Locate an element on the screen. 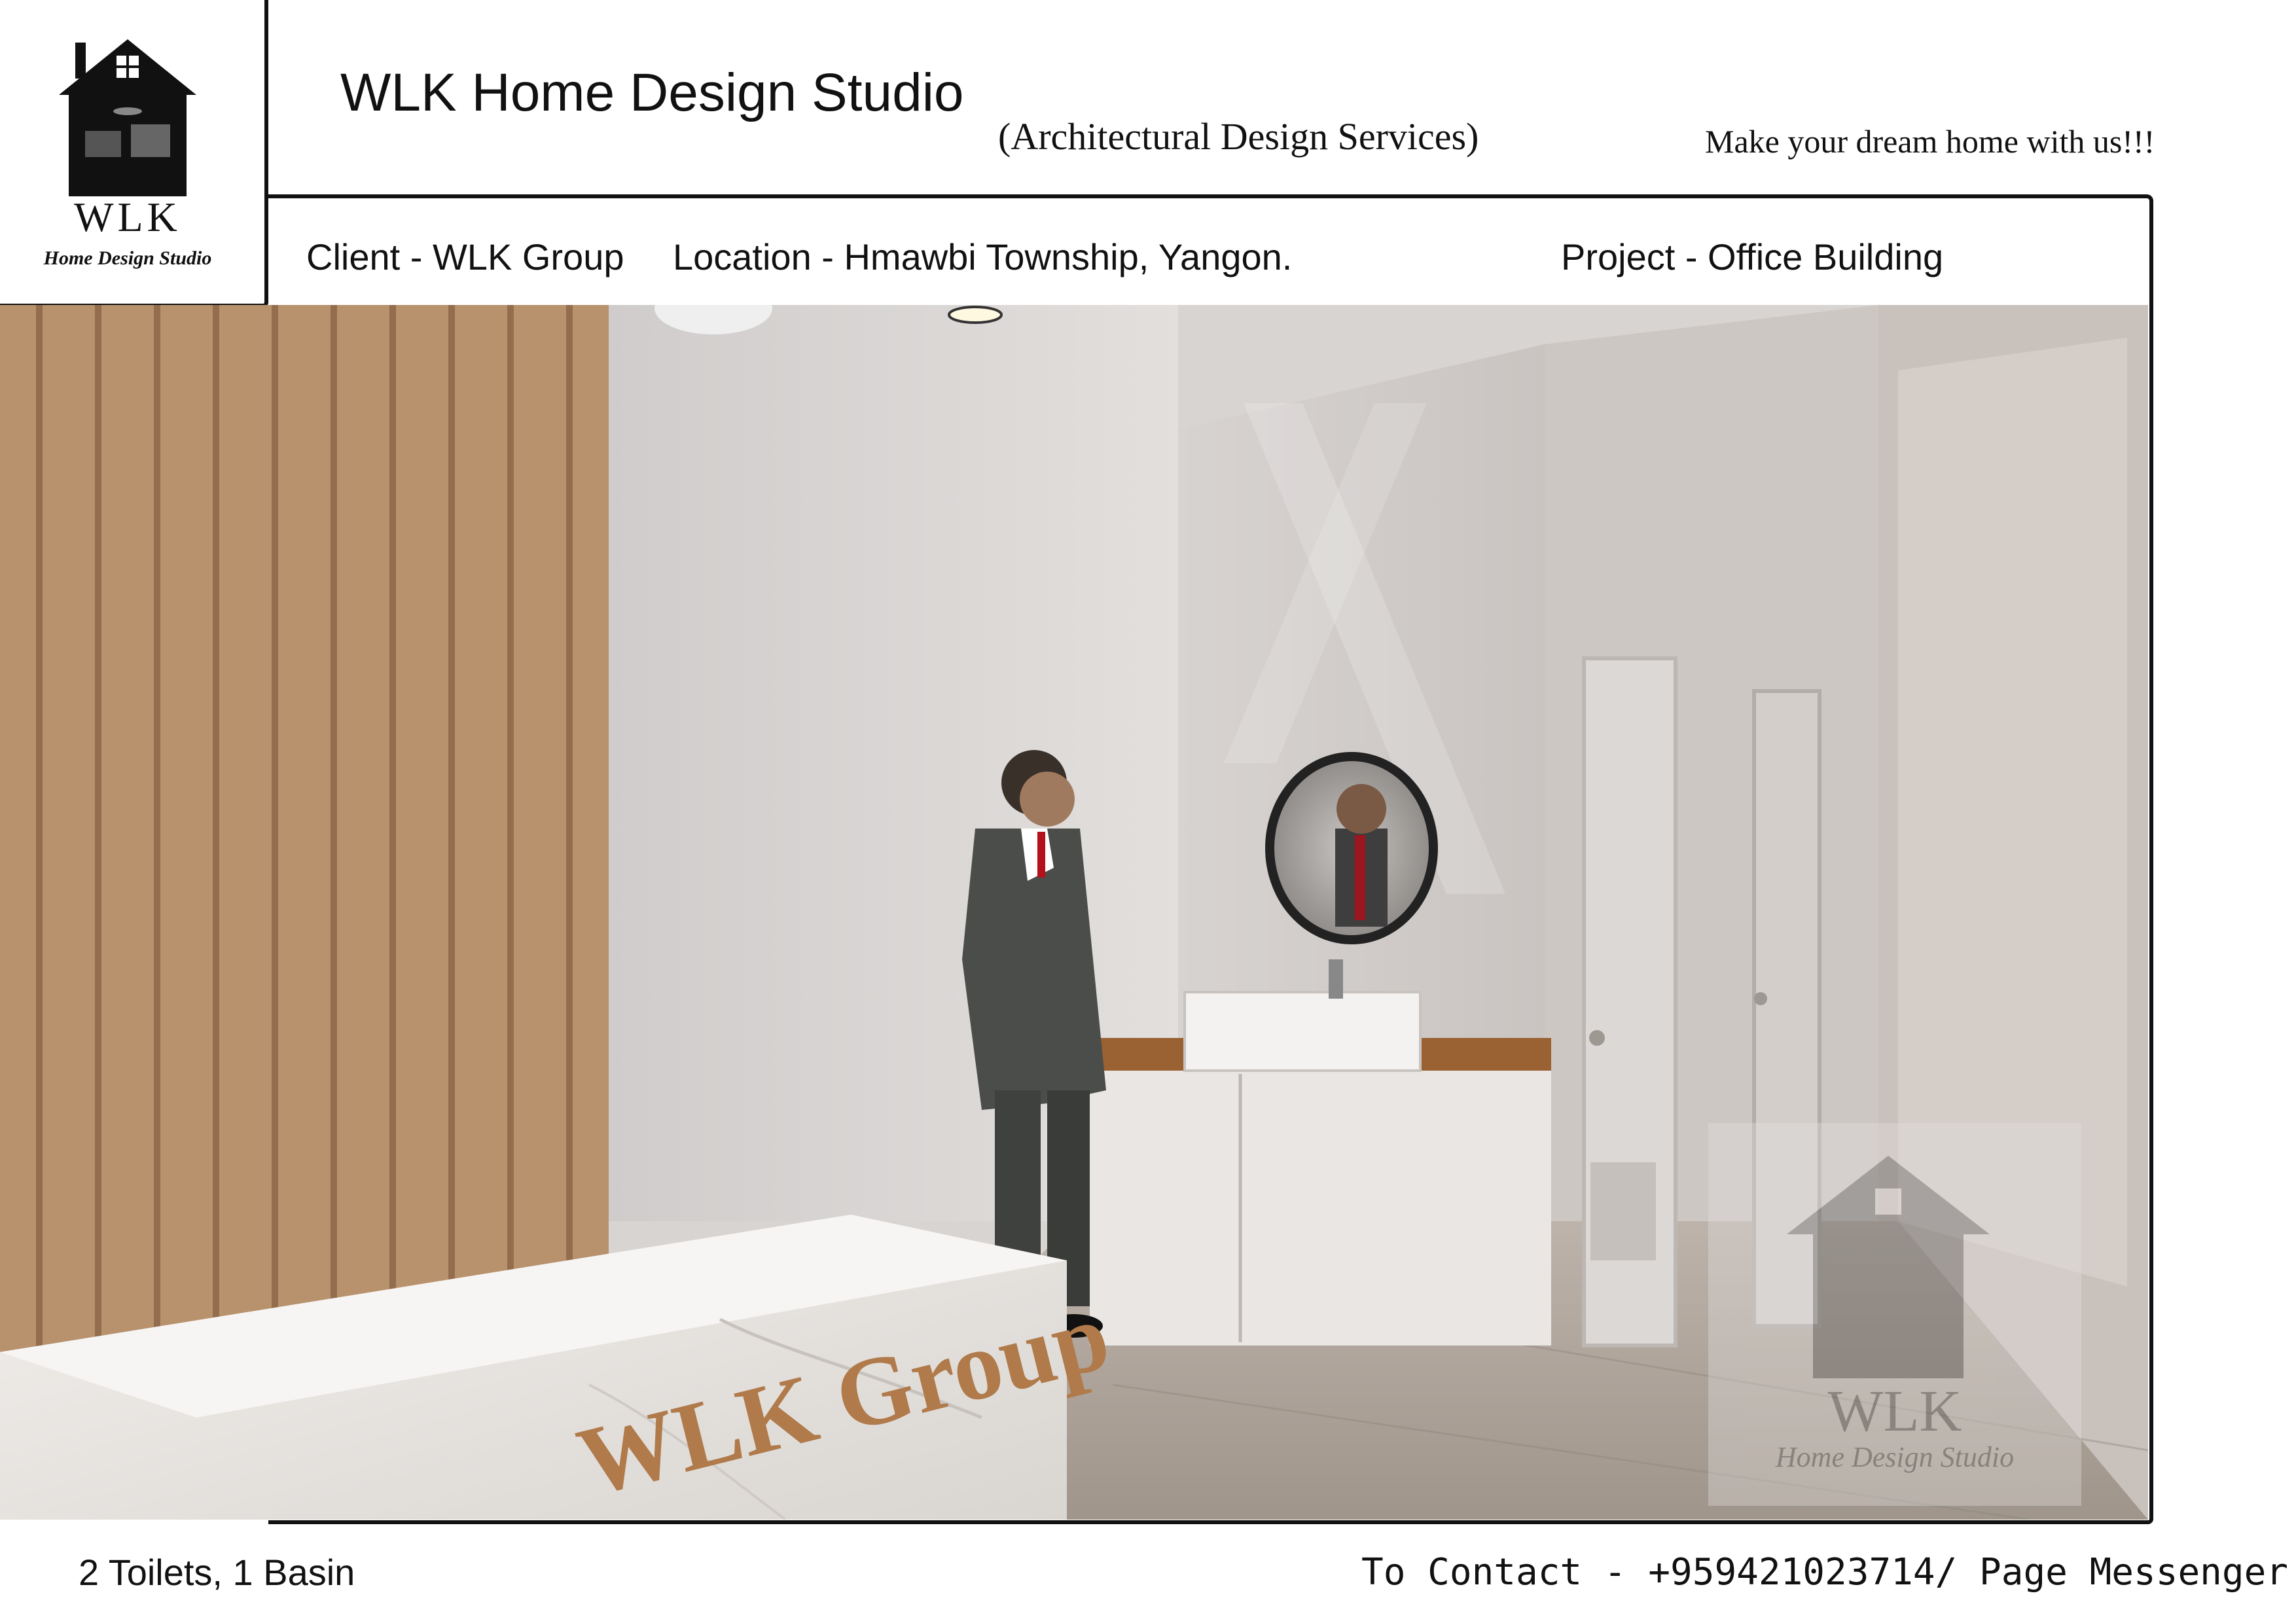 The image size is (2296, 1623). client-label: Client - WLK Group is located at coordinates (465, 256).